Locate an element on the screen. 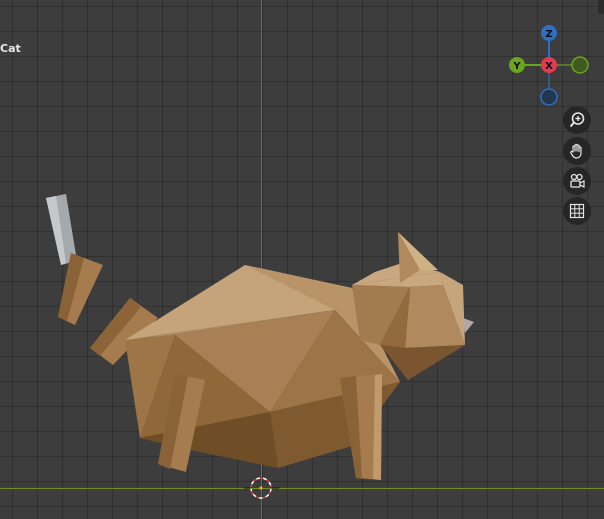  navigation-gizmo: Z Y X is located at coordinates (550, 65).